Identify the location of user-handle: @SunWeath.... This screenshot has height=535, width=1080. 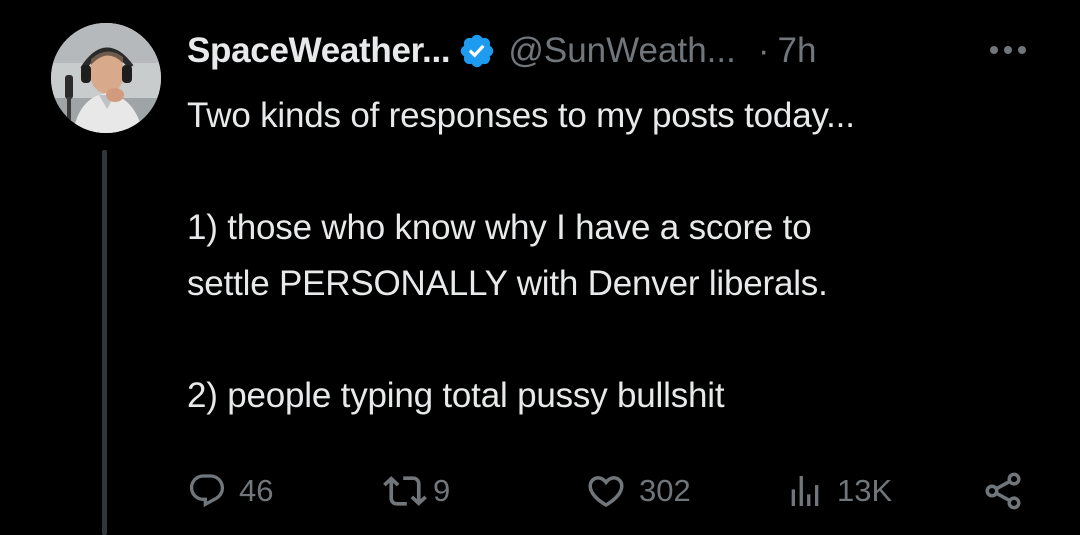
(622, 51).